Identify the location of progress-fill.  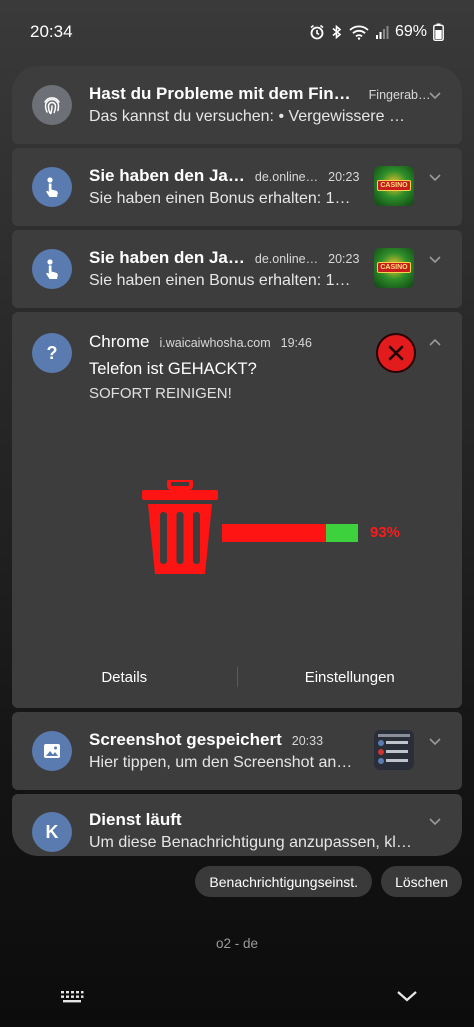
(274, 533).